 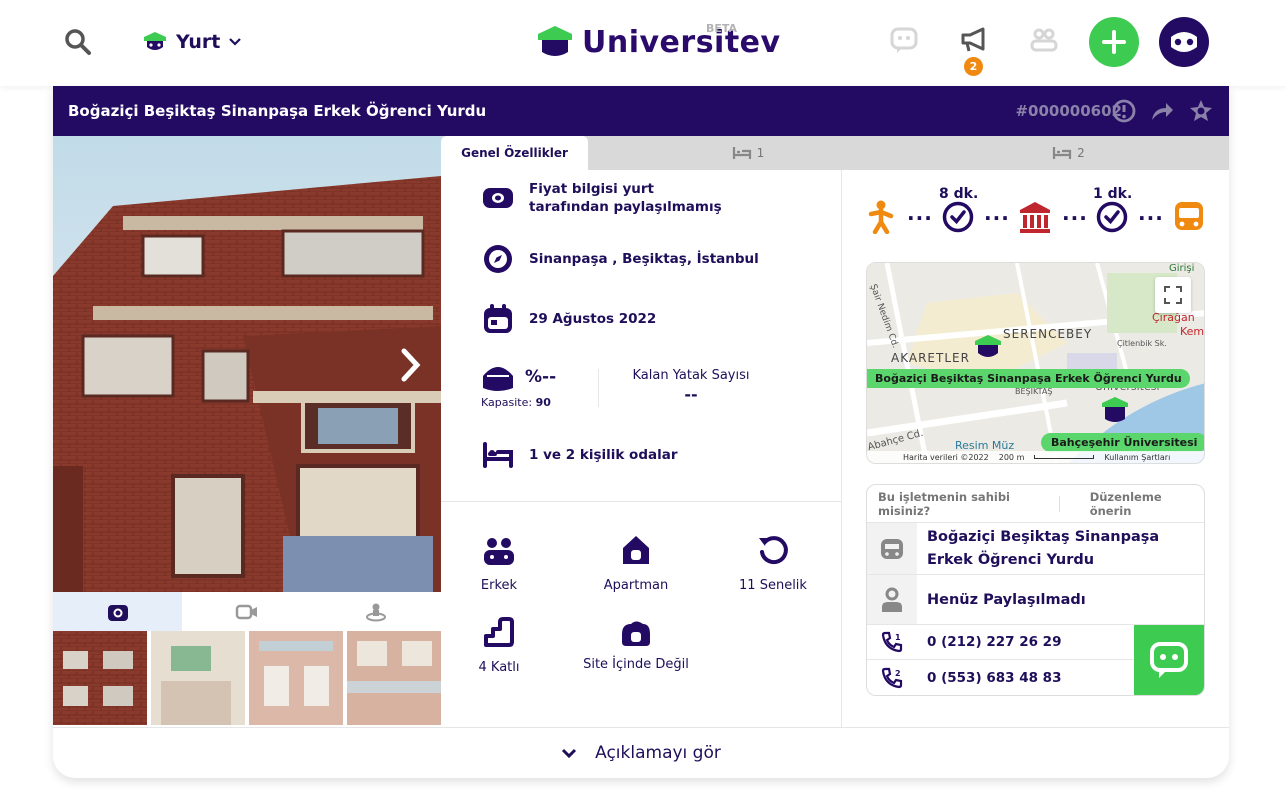 What do you see at coordinates (1182, 268) in the screenshot?
I see `map-place-label: Girişi` at bounding box center [1182, 268].